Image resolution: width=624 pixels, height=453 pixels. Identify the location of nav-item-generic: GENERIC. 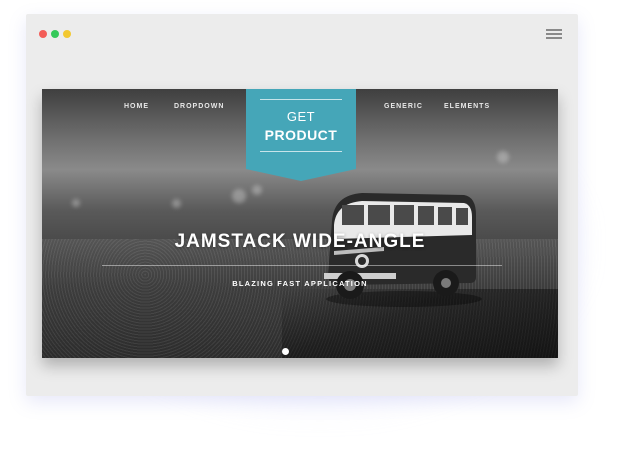
(403, 106).